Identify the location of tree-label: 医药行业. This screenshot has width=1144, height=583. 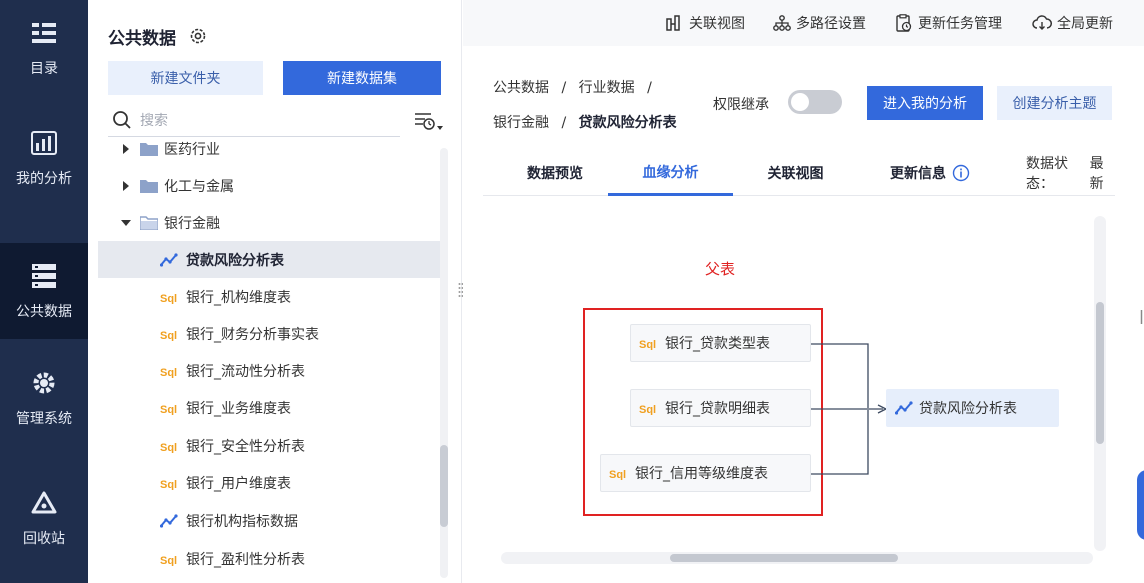
(192, 149).